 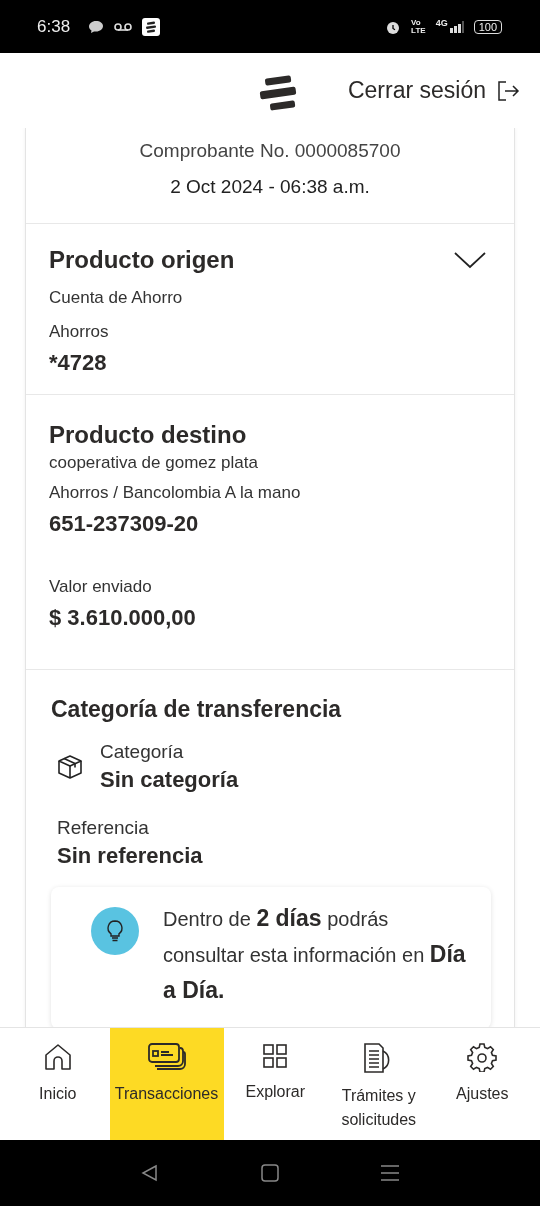 What do you see at coordinates (103, 828) in the screenshot?
I see `reference-label: Referencia` at bounding box center [103, 828].